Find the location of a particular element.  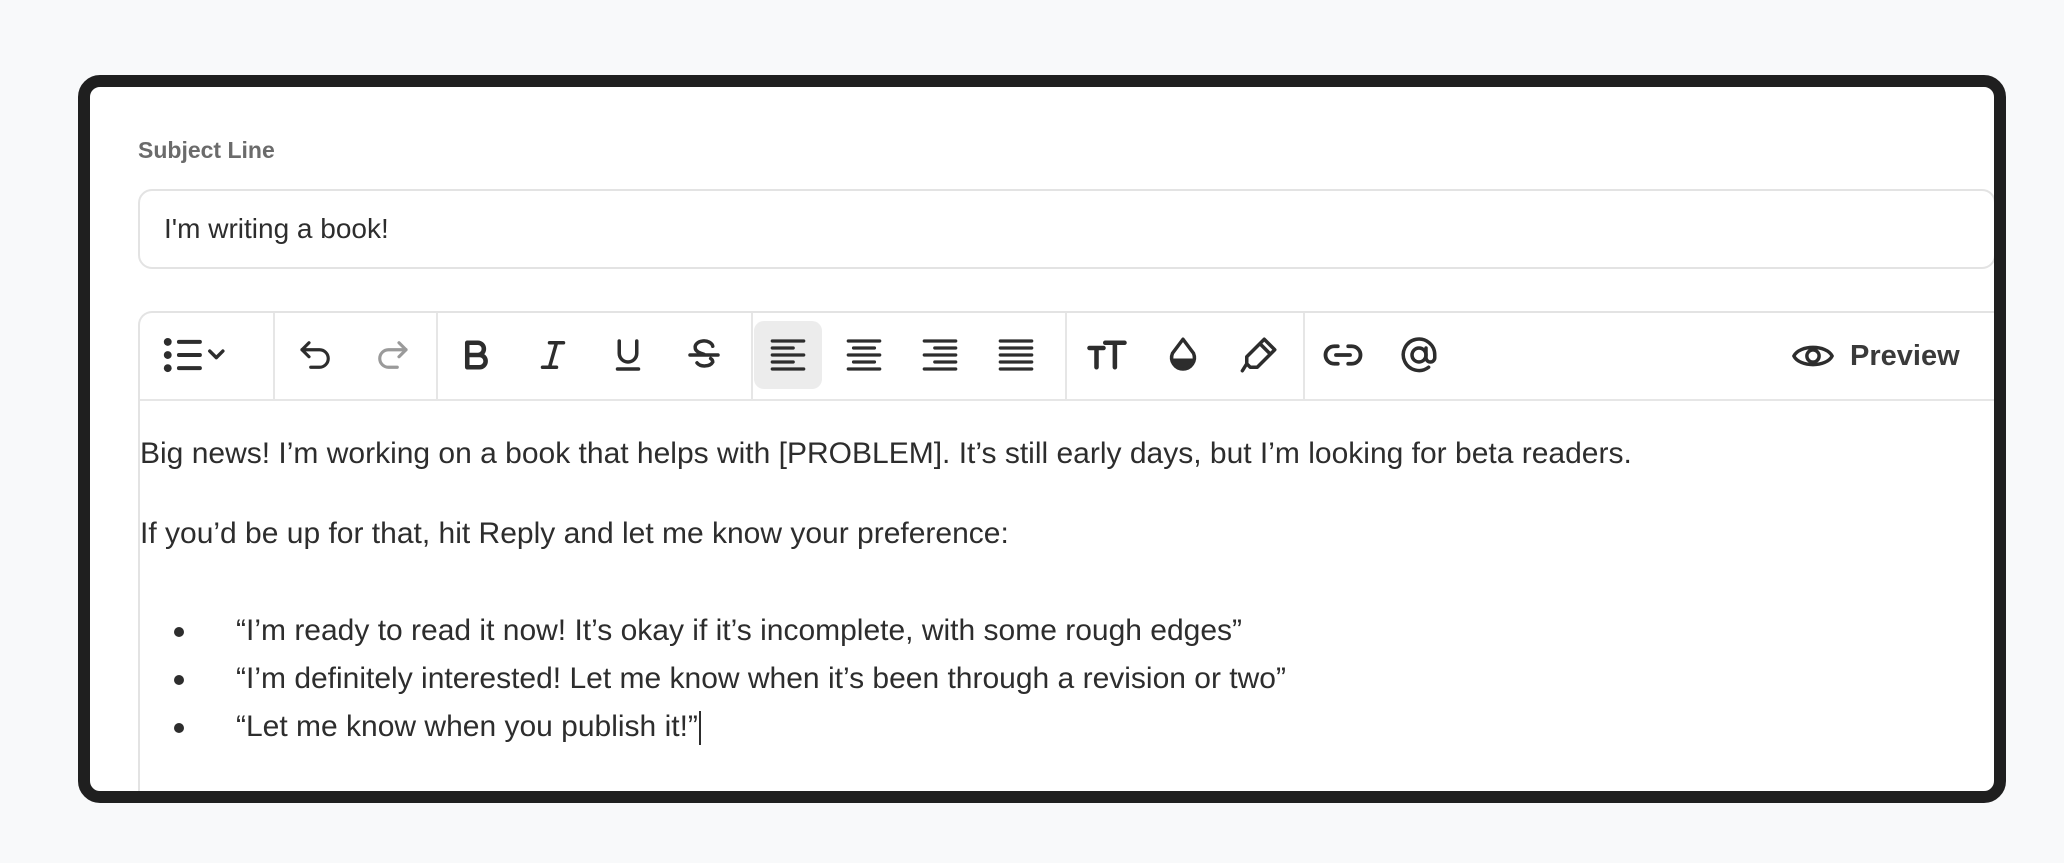

align-justify-icon is located at coordinates (1016, 355).